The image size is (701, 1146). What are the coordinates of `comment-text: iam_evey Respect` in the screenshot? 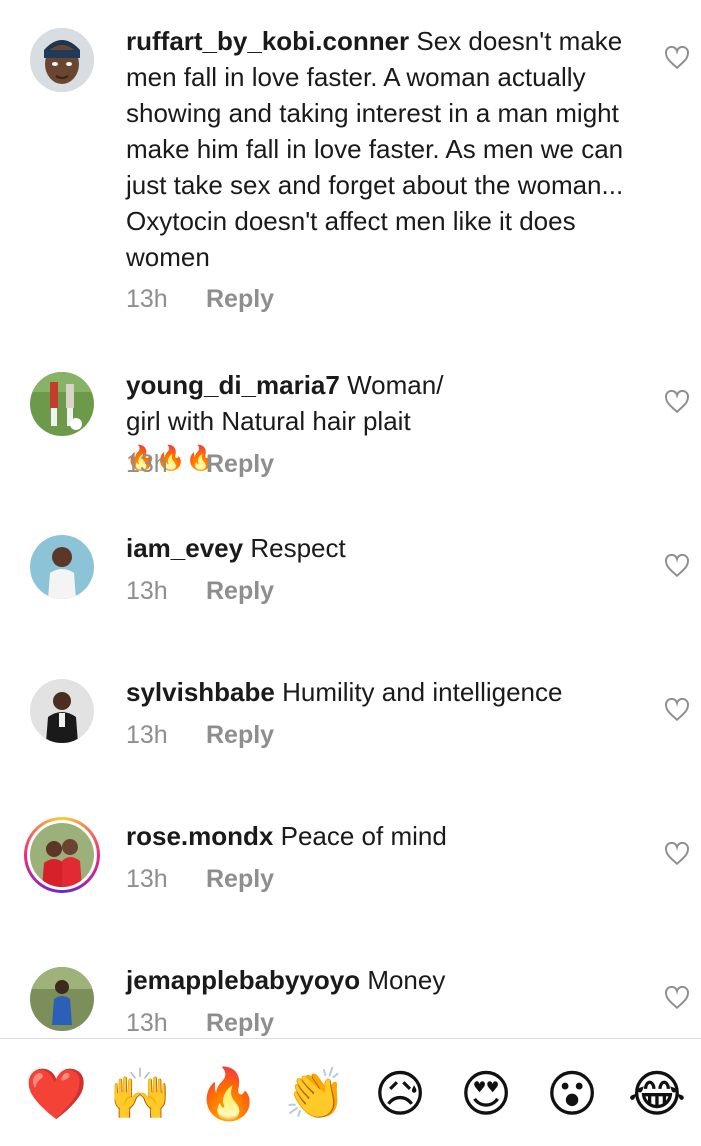 It's located at (381, 548).